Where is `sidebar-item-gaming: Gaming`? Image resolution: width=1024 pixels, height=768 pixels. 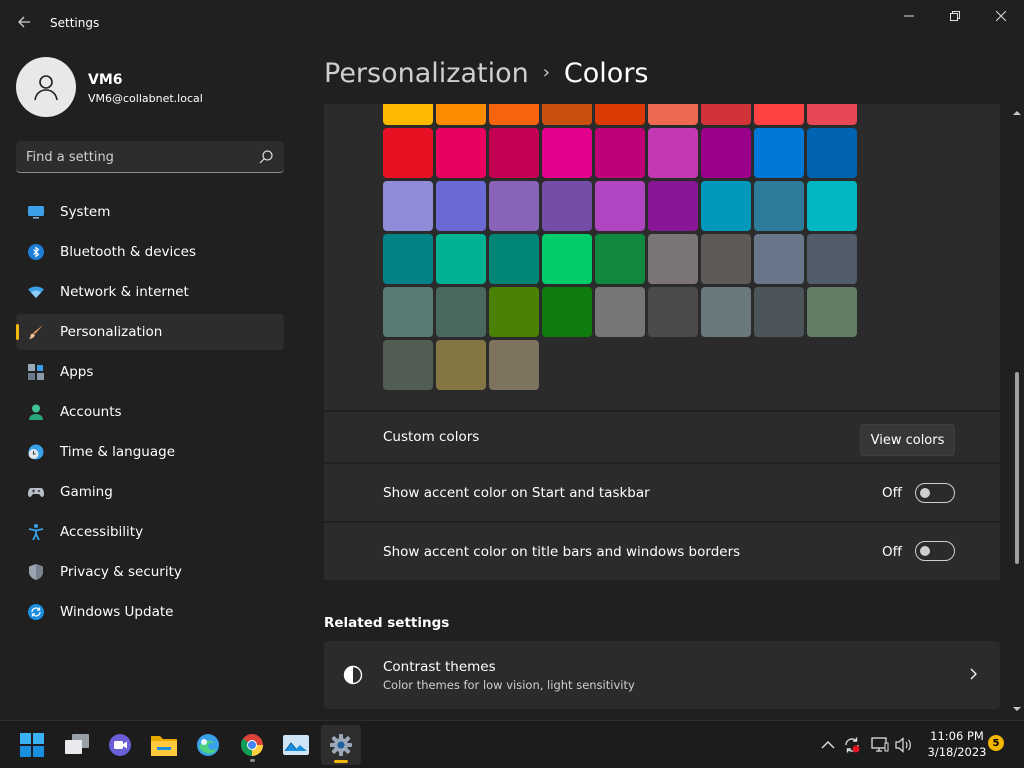
sidebar-item-gaming: Gaming is located at coordinates (150, 492).